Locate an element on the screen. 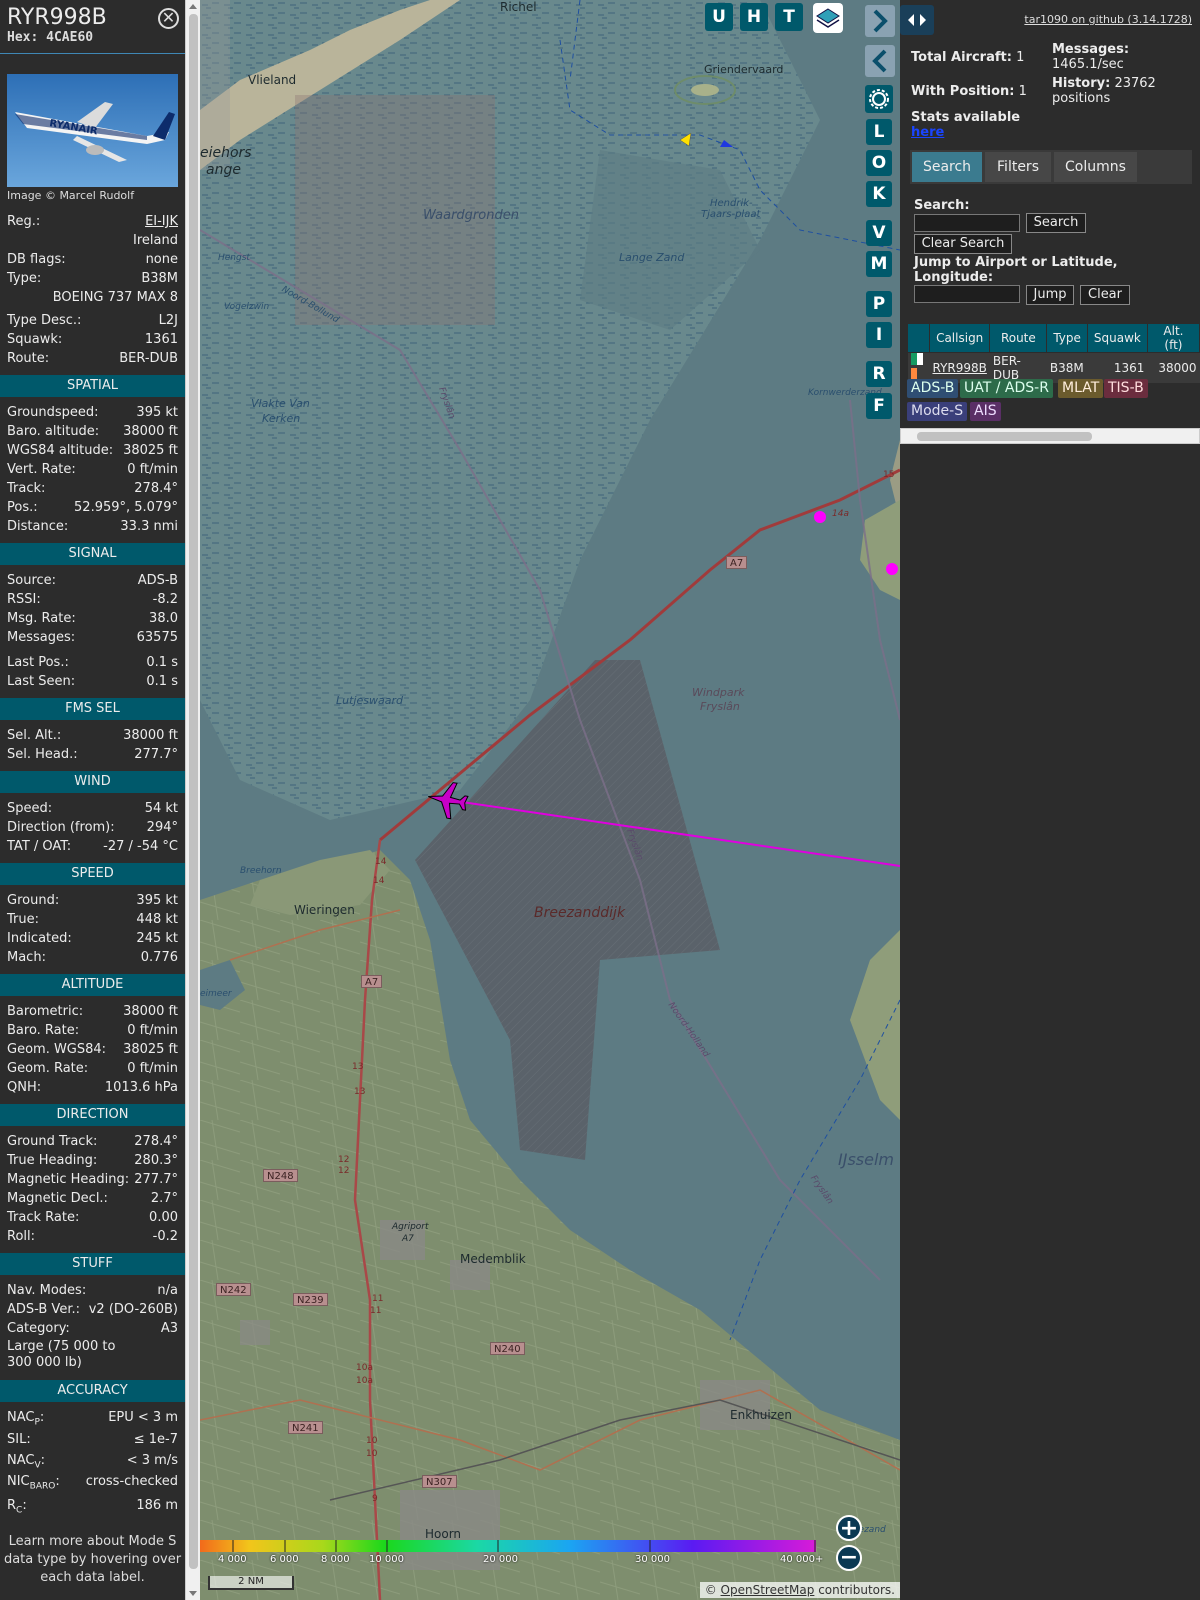  dbflags-value: none is located at coordinates (161, 259).